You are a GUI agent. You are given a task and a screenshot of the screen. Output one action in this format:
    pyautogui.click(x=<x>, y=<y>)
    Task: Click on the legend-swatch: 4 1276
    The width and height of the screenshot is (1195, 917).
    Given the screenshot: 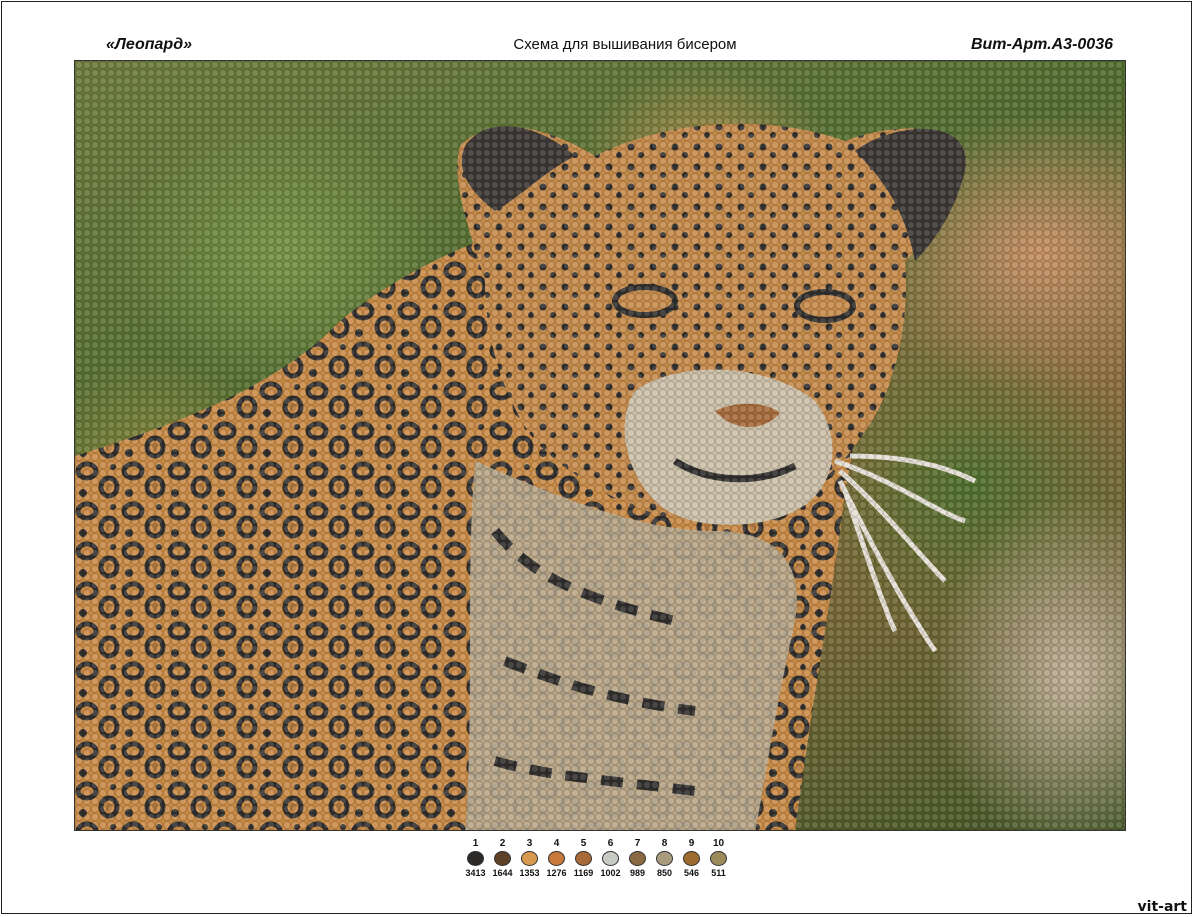 What is the action you would take?
    pyautogui.click(x=556, y=858)
    